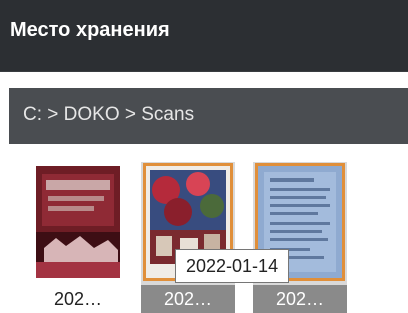 The image size is (408, 313). What do you see at coordinates (108, 115) in the screenshot?
I see `breadcrumb-path: C: > DOKO > Scans` at bounding box center [108, 115].